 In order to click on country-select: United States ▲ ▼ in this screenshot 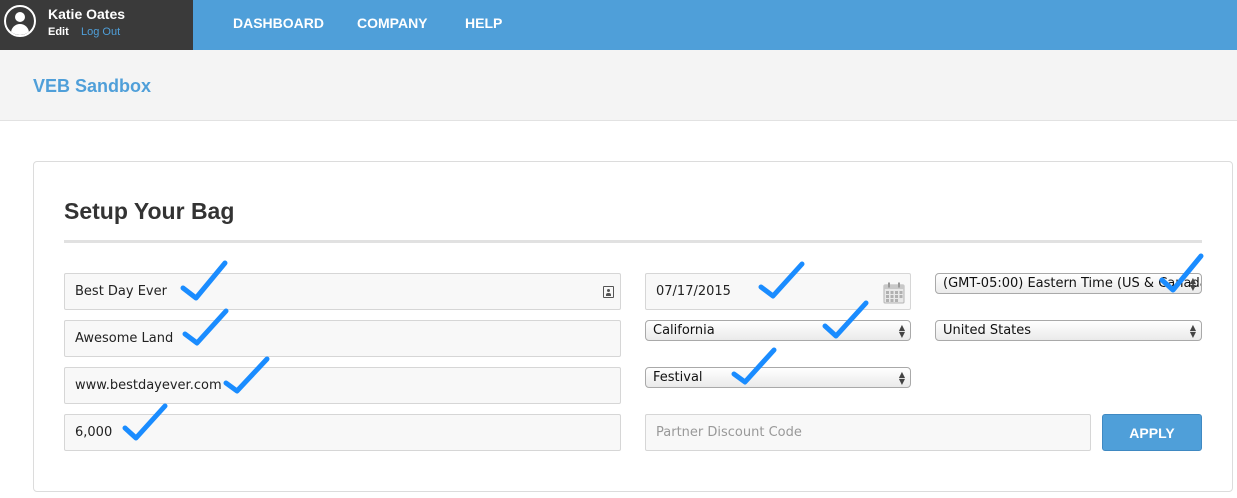, I will do `click(1068, 330)`.